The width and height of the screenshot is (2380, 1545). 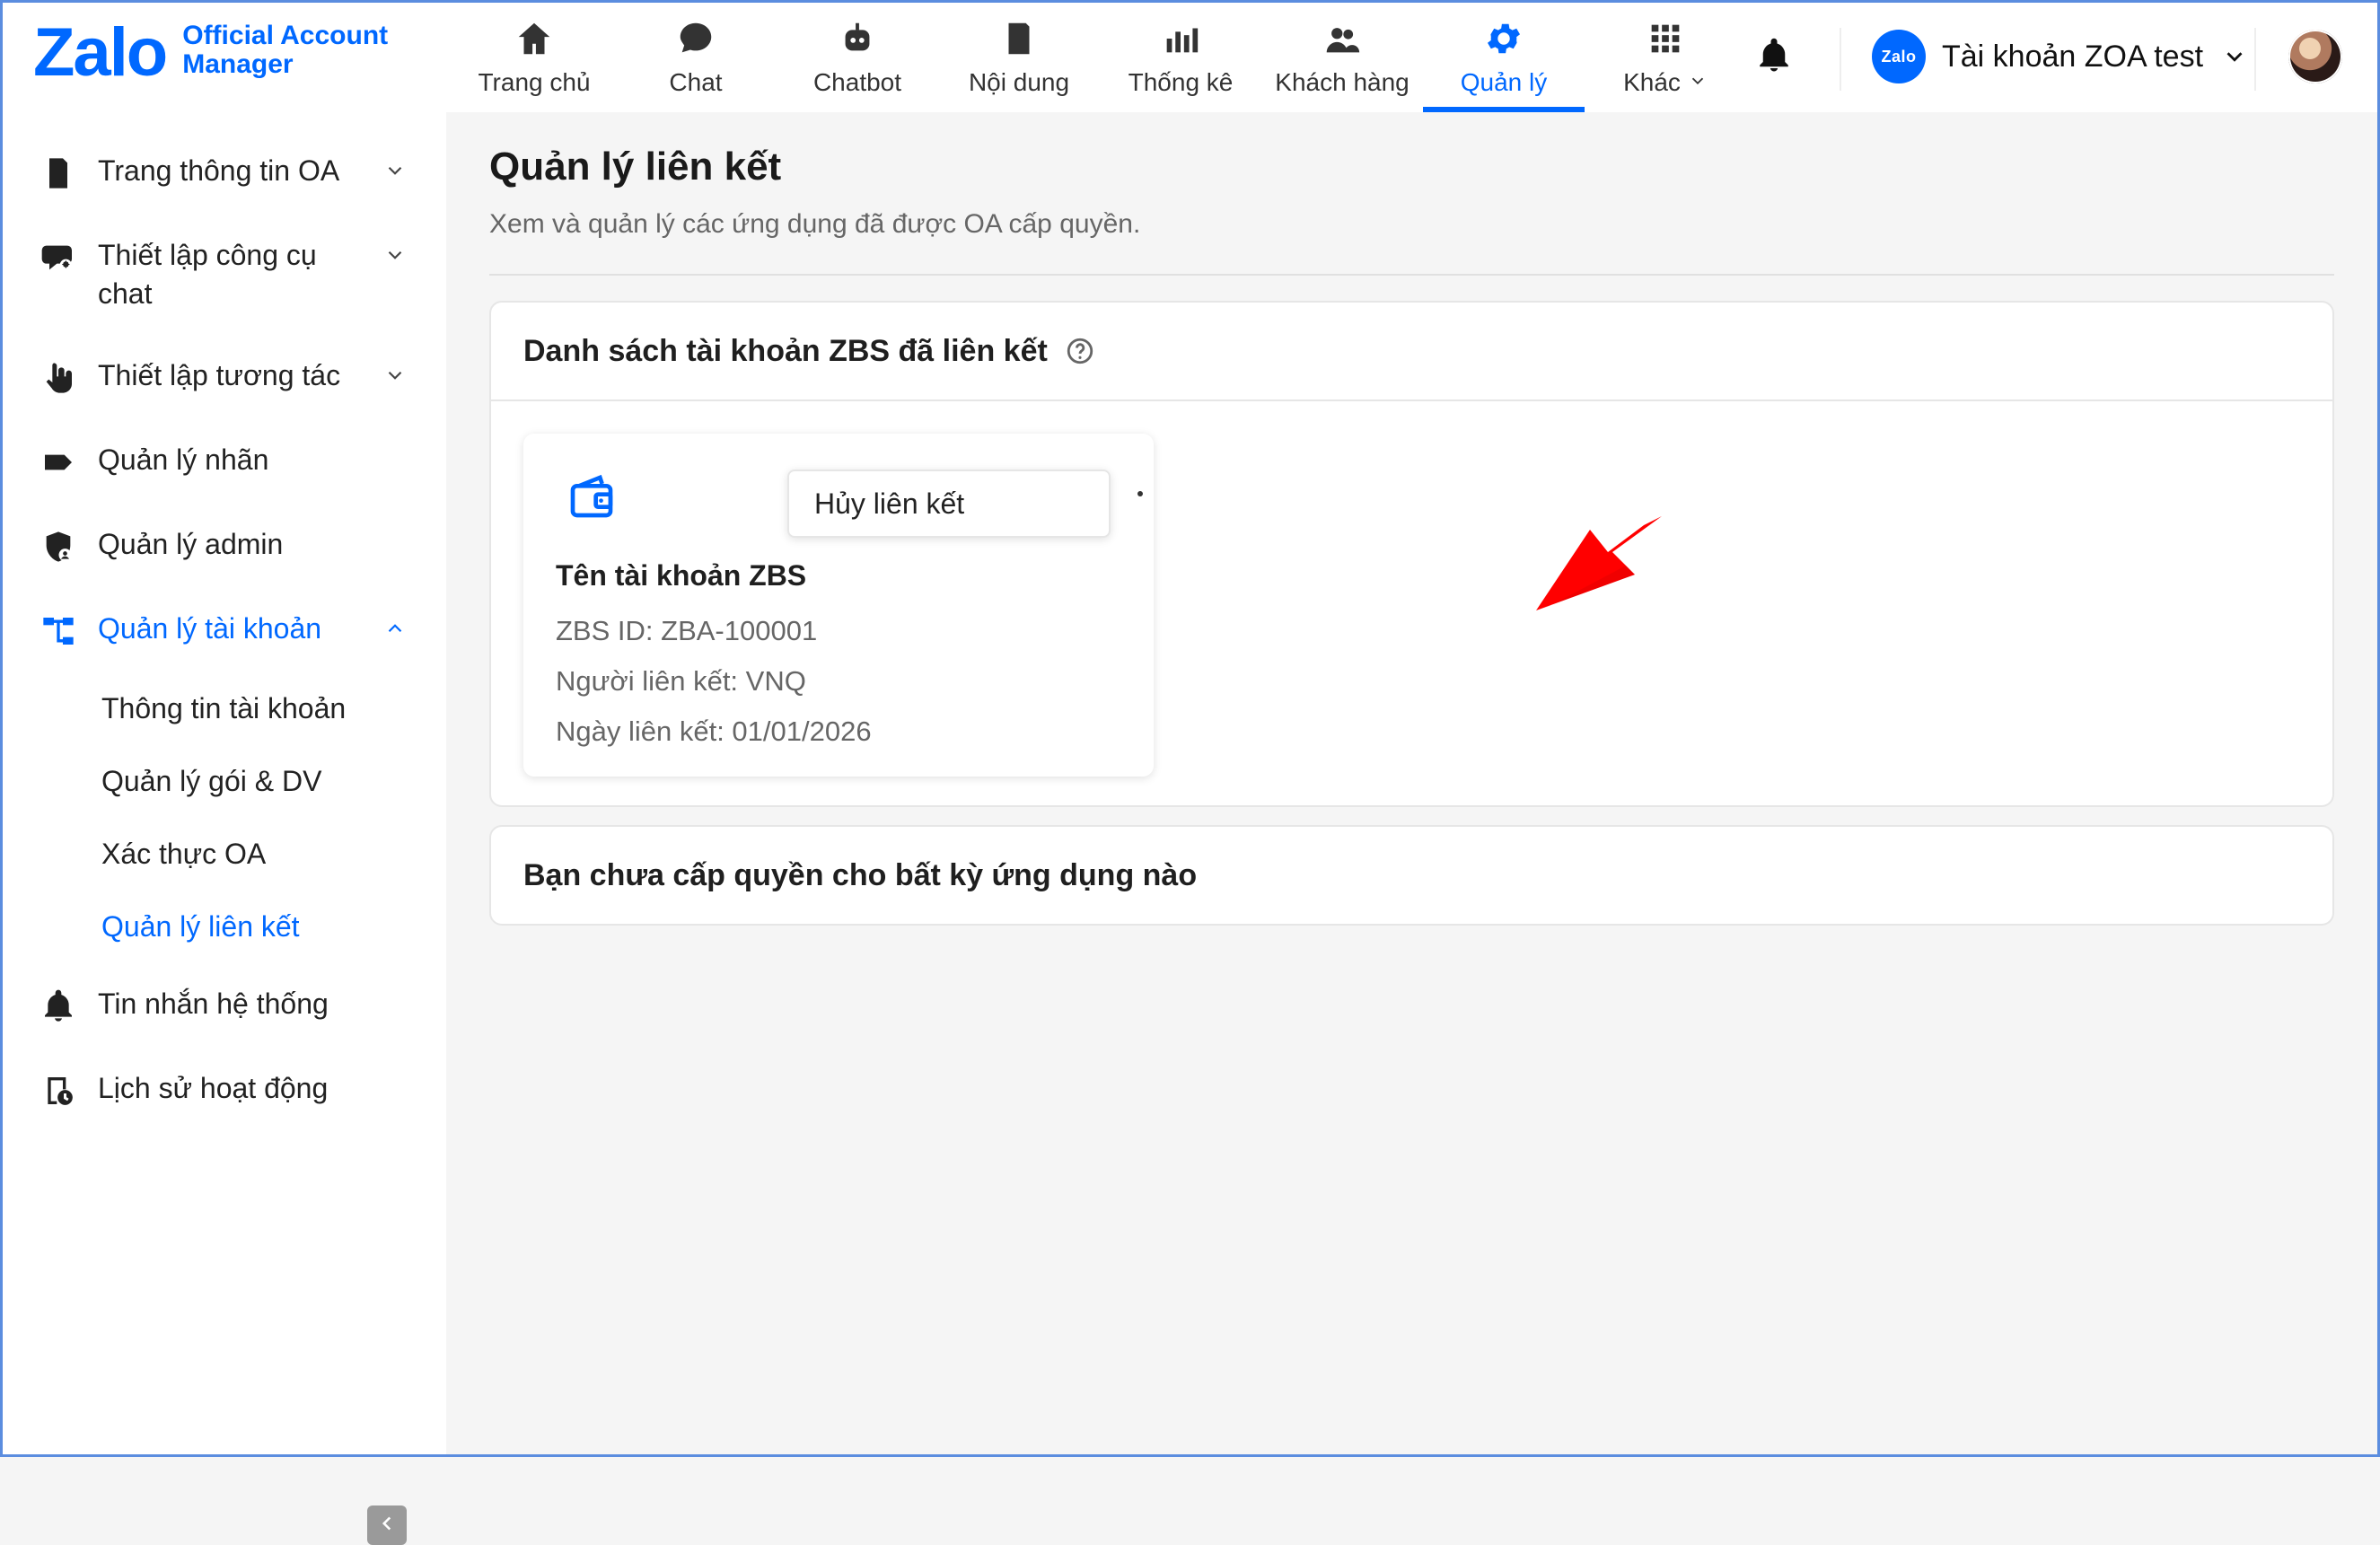 I want to click on linked-zbs-accounts-title: Danh sách tài khoản ZBS đã liên kết, so click(x=785, y=350).